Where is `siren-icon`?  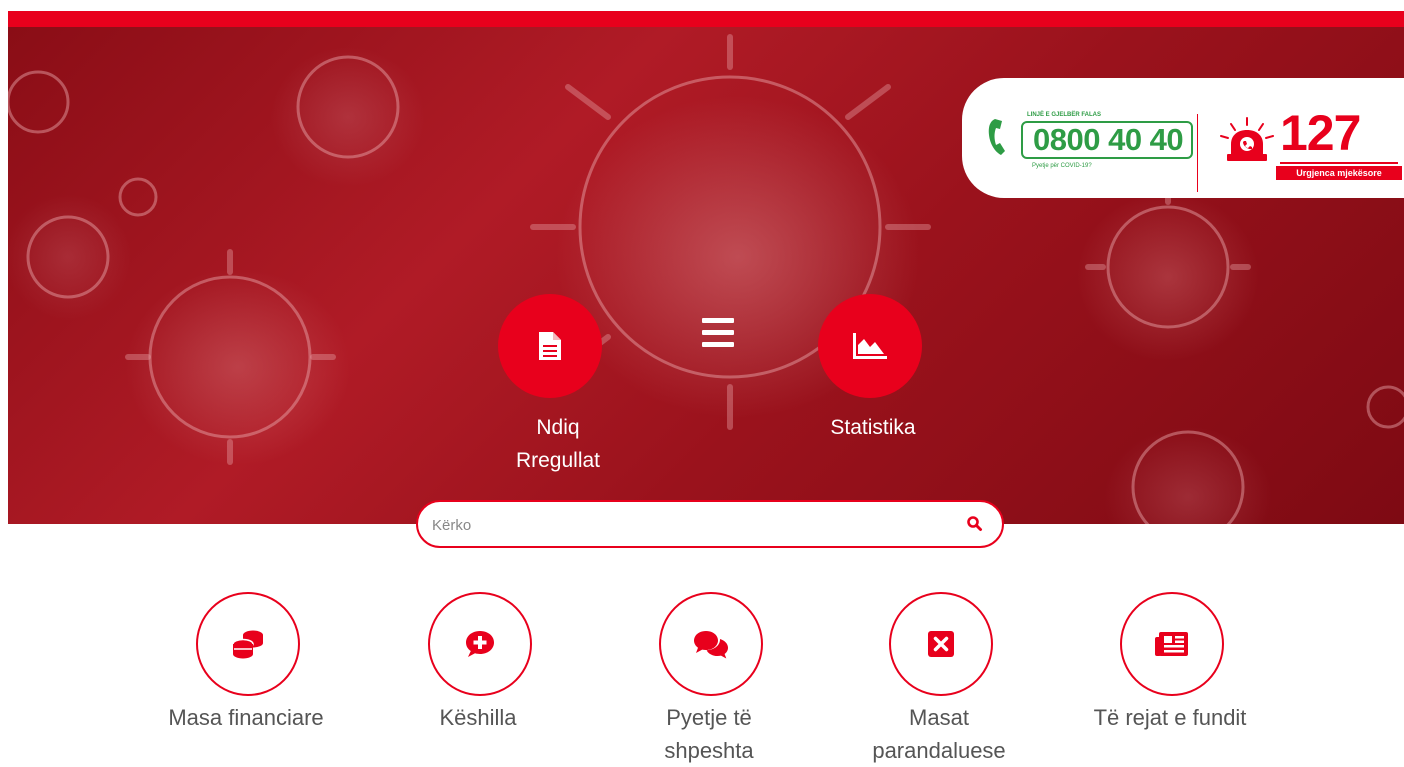 siren-icon is located at coordinates (1247, 139).